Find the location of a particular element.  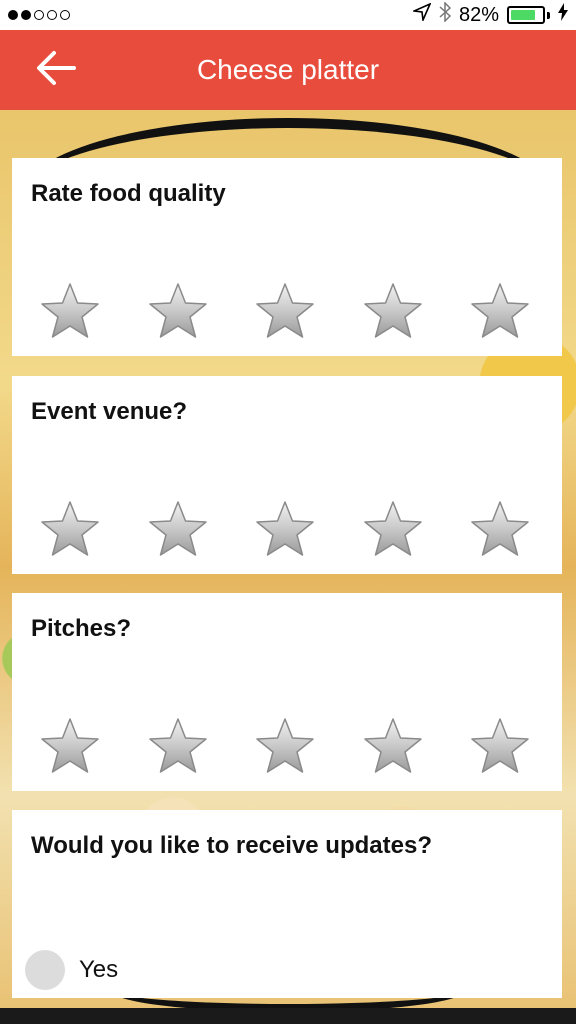

battery-icon is located at coordinates (526, 15).